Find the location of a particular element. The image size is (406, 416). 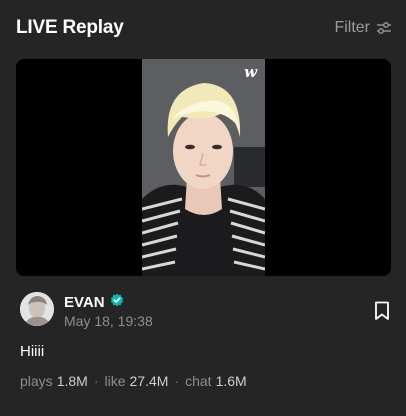

author-name-line: EVAN is located at coordinates (94, 302).